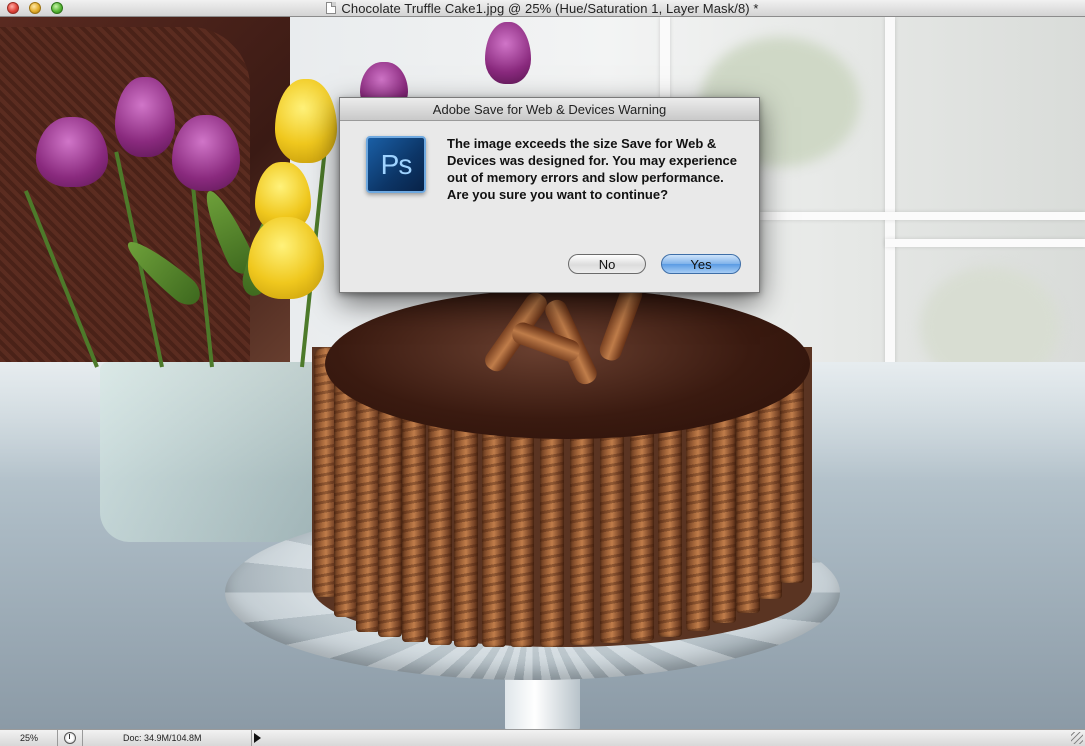 This screenshot has height=746, width=1085. What do you see at coordinates (70, 738) in the screenshot?
I see `status-info-icon` at bounding box center [70, 738].